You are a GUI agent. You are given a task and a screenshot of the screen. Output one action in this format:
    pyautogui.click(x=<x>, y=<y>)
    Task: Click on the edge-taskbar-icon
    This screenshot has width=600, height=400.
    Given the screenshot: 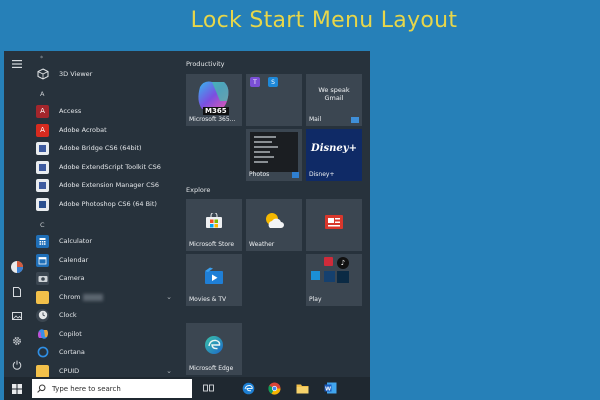 What is the action you would take?
    pyautogui.click(x=248, y=388)
    